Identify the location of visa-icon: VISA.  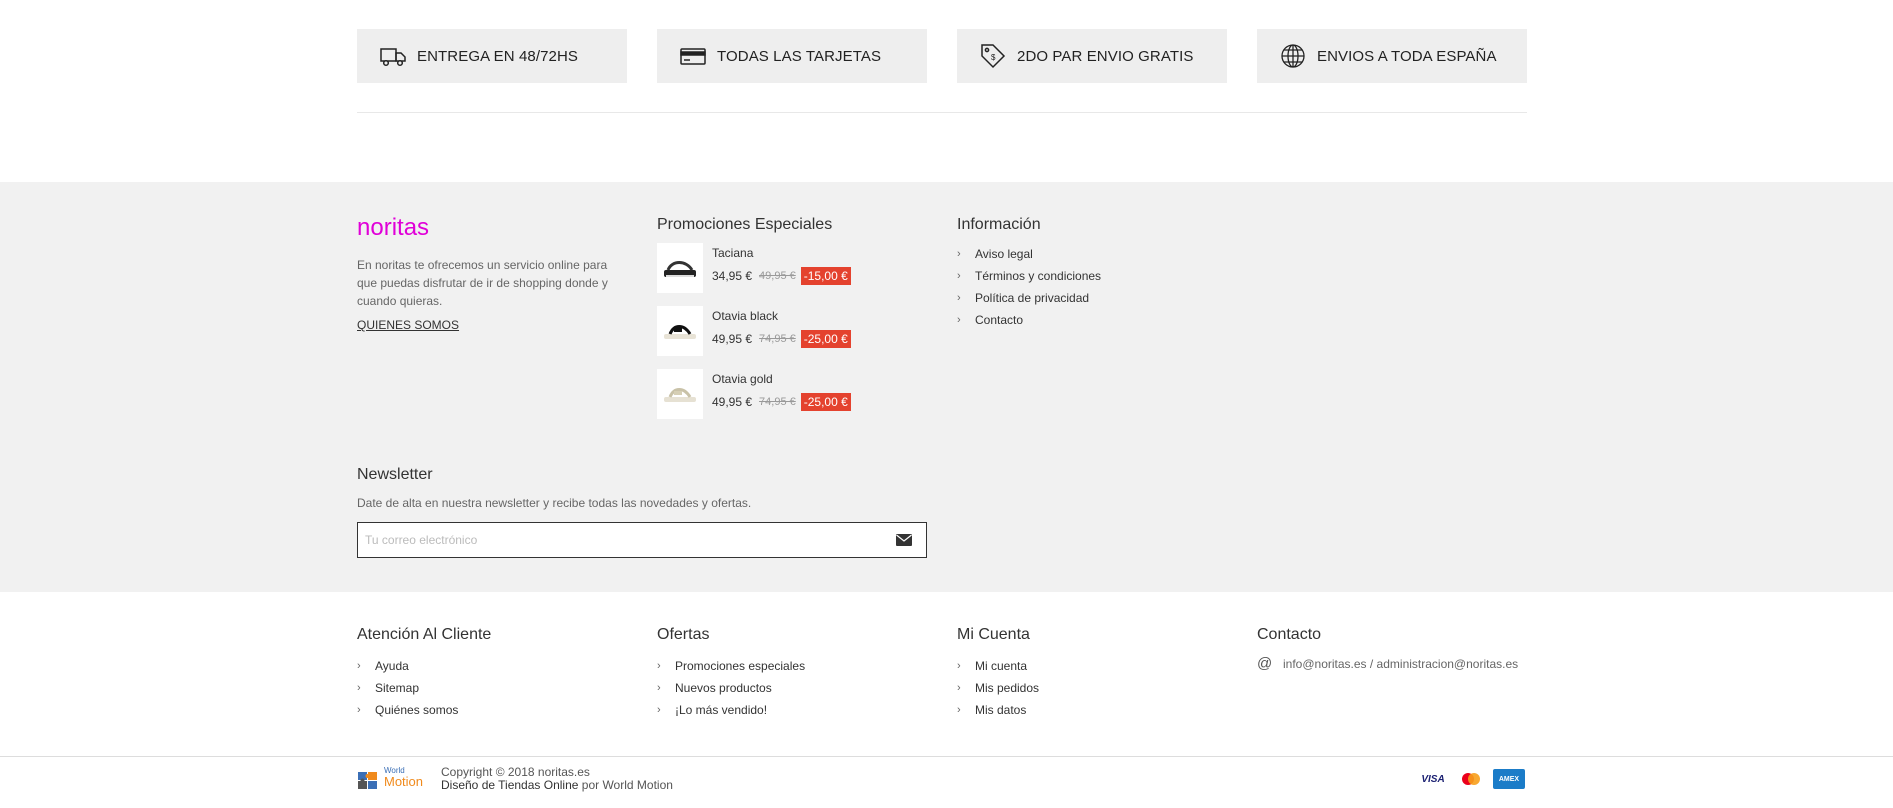
(1433, 779).